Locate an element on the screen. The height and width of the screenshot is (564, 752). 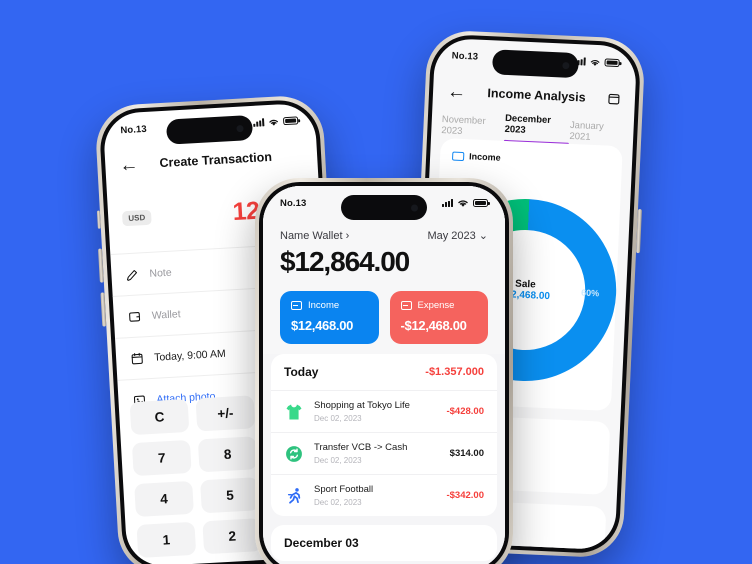
tshirt-icon is located at coordinates (294, 411).